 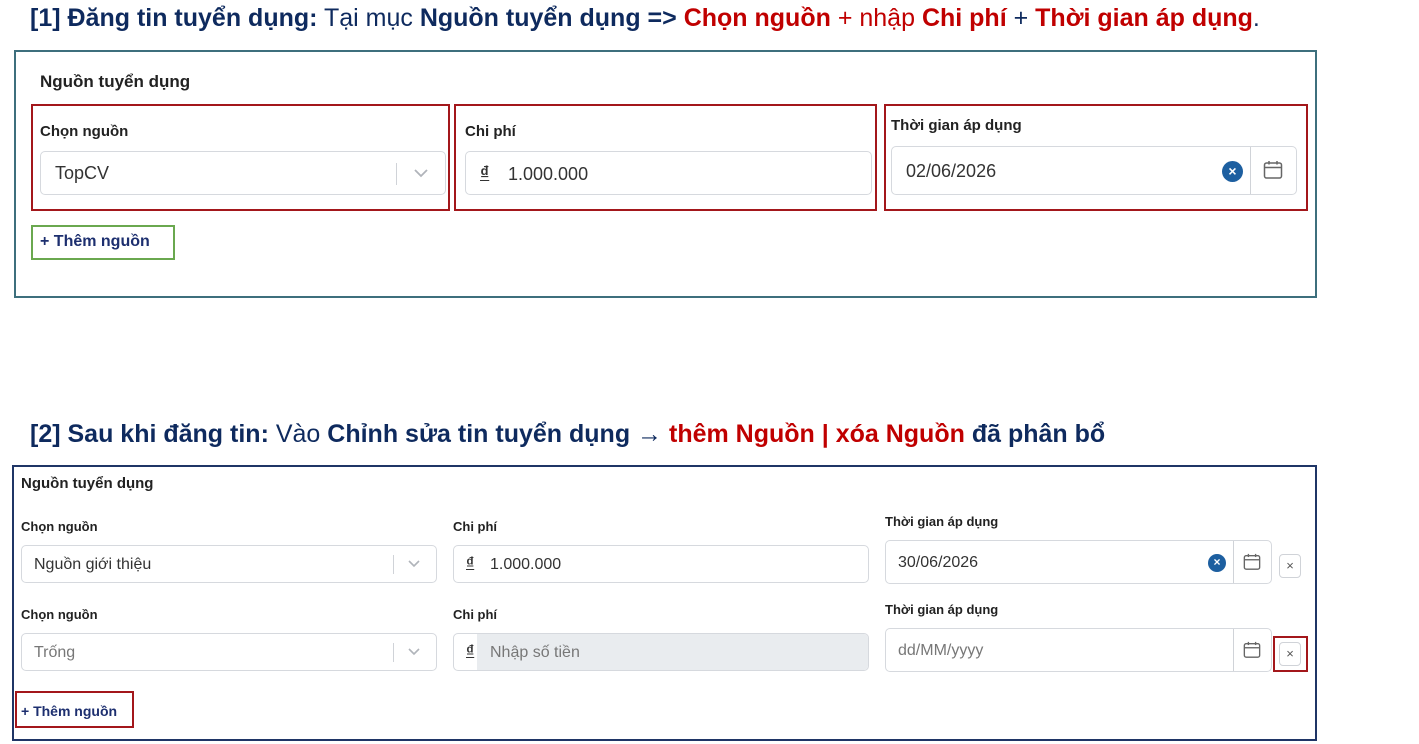 What do you see at coordinates (298, 434) in the screenshot?
I see `step2-text: Vào` at bounding box center [298, 434].